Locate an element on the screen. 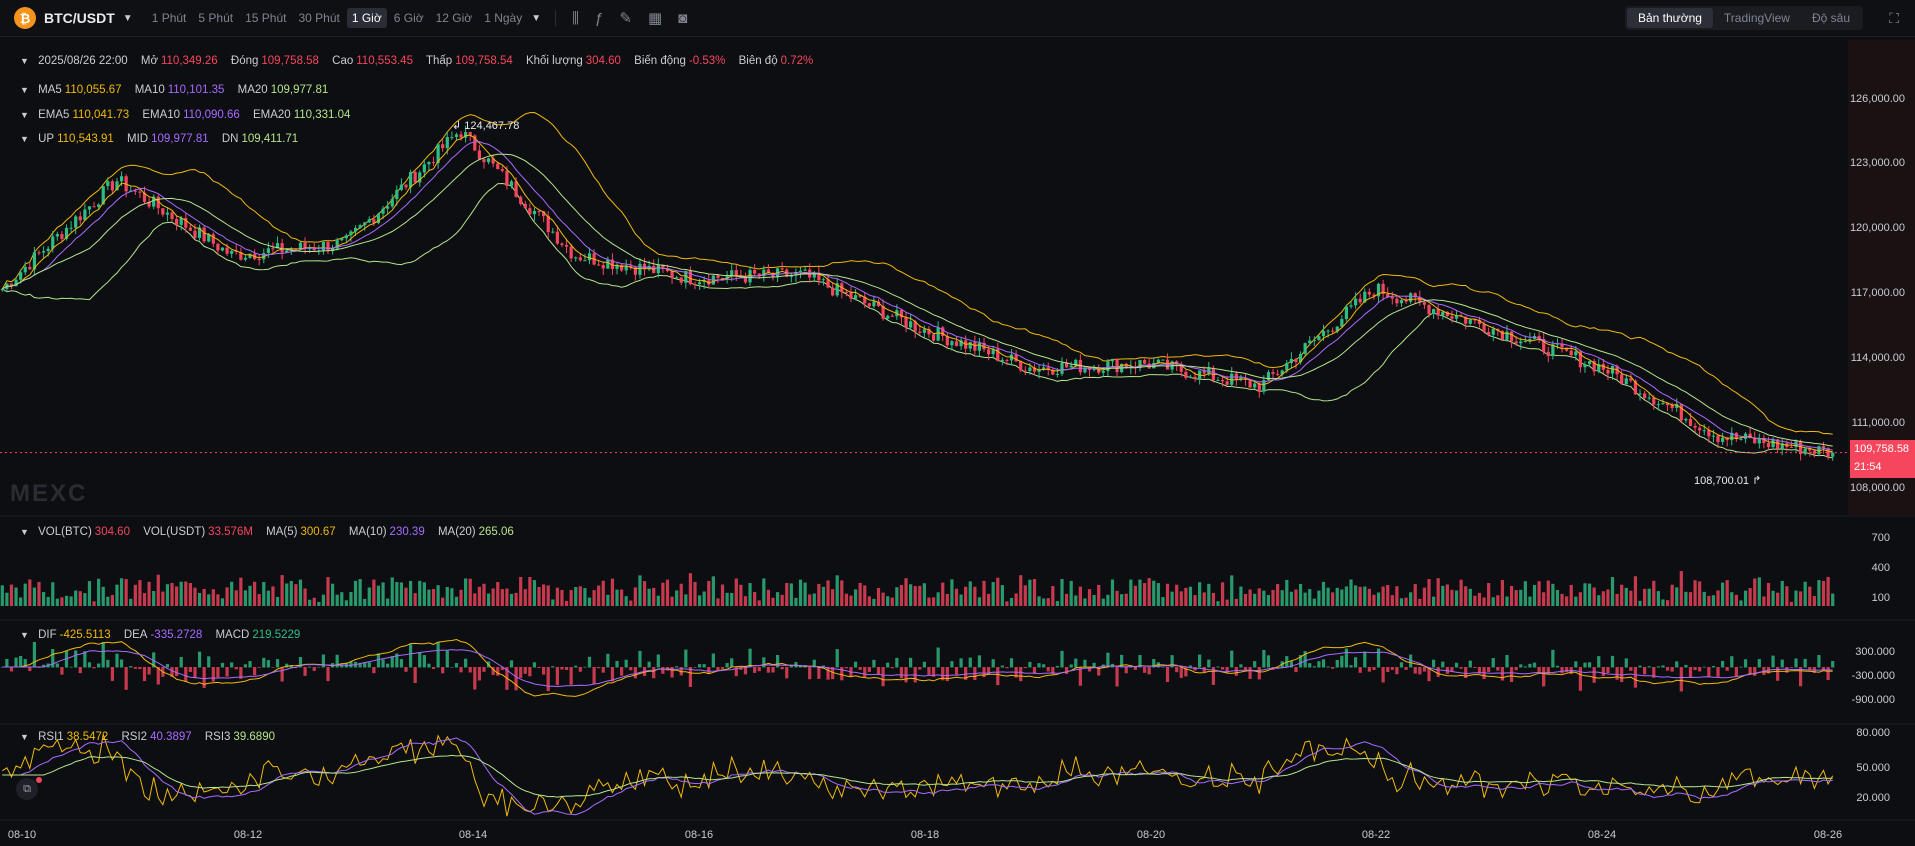 This screenshot has width=1915, height=846. high-annotation-value: 124,467.78 is located at coordinates (492, 126).